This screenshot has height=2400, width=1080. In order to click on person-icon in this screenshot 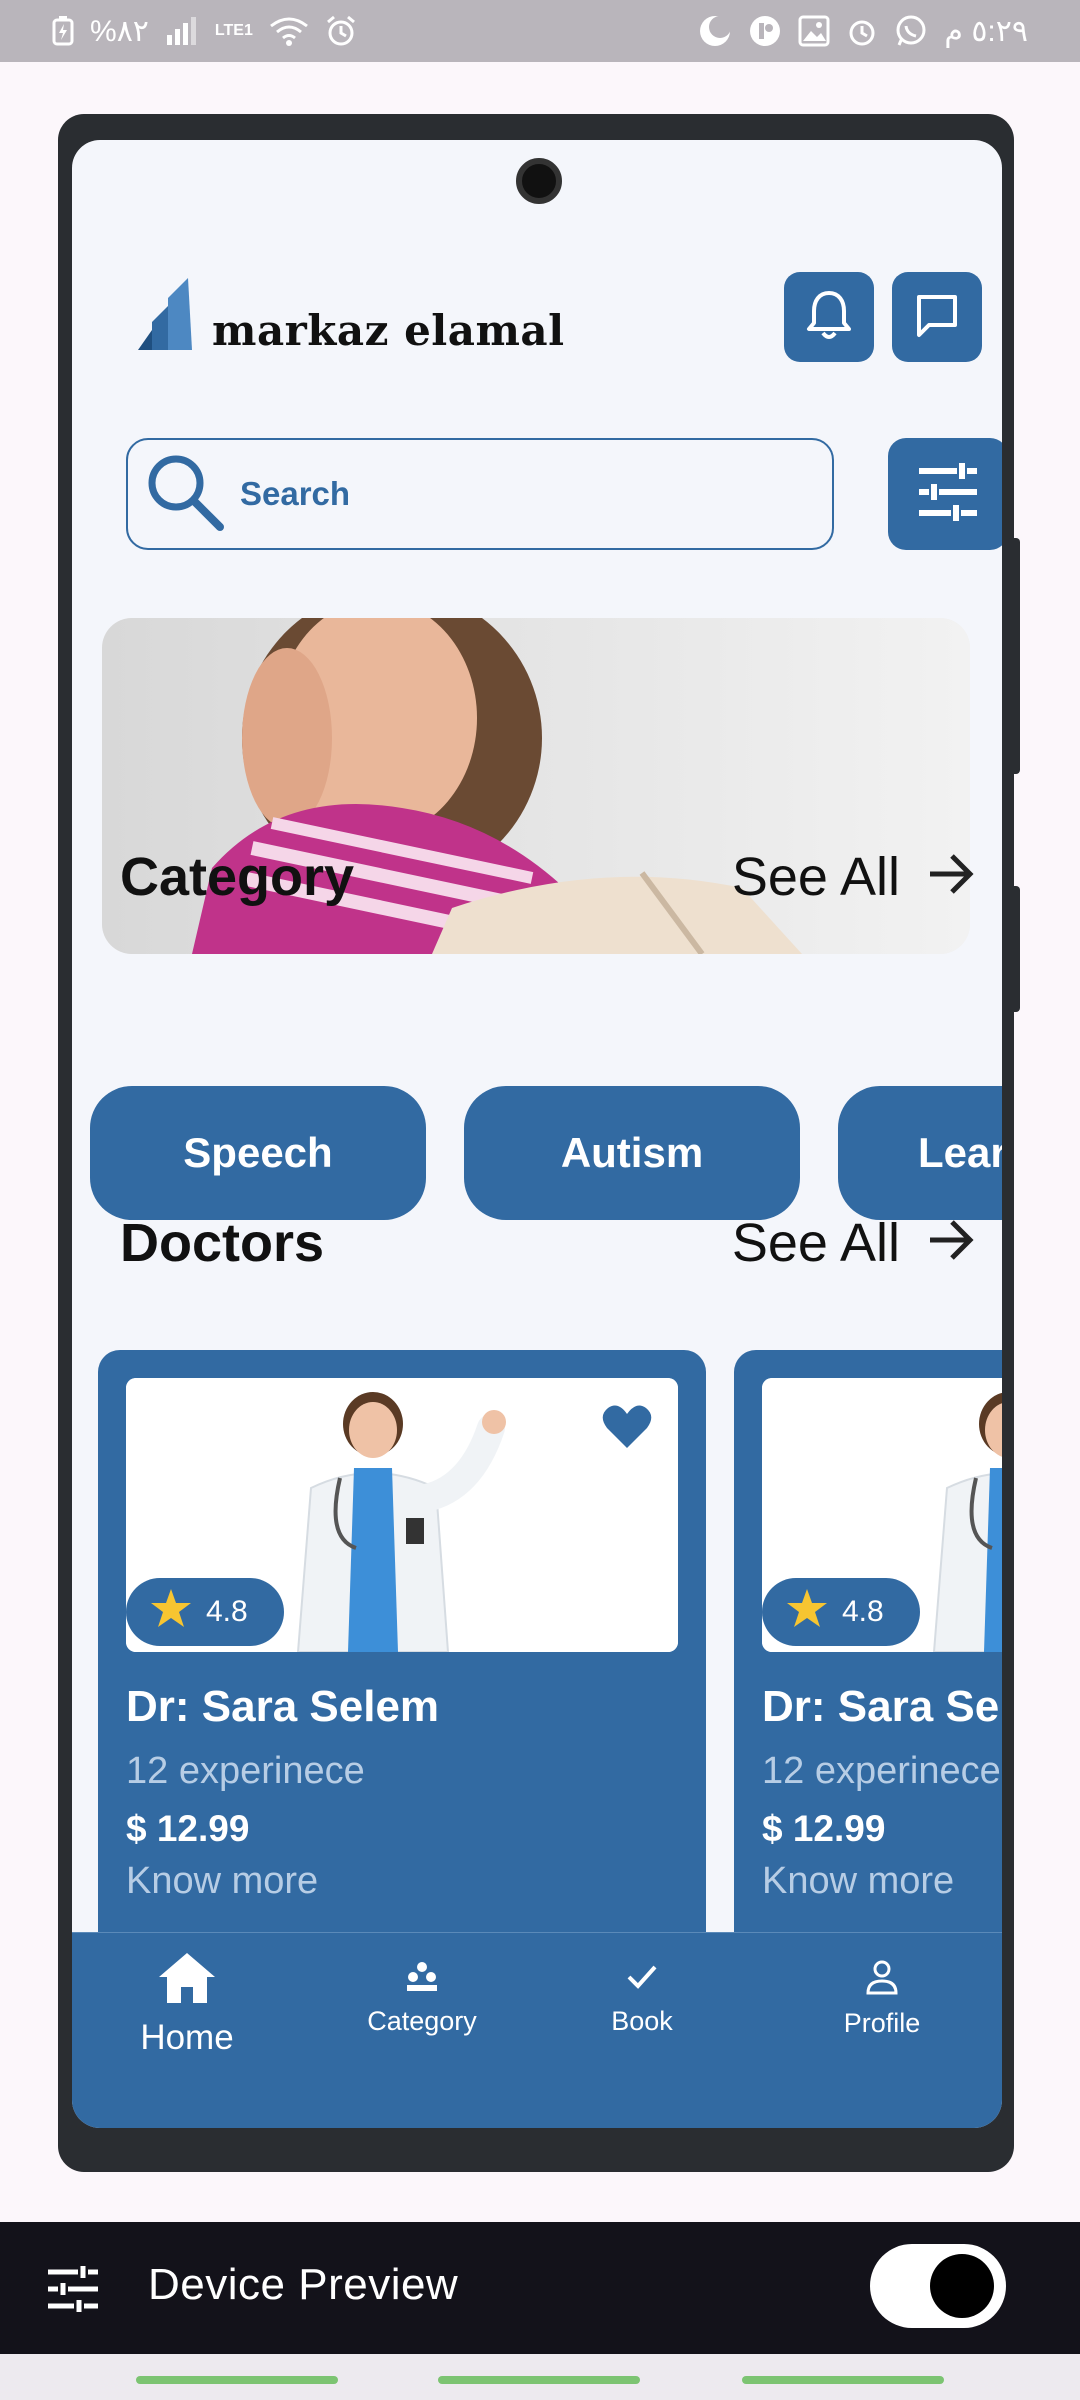, I will do `click(882, 1979)`.